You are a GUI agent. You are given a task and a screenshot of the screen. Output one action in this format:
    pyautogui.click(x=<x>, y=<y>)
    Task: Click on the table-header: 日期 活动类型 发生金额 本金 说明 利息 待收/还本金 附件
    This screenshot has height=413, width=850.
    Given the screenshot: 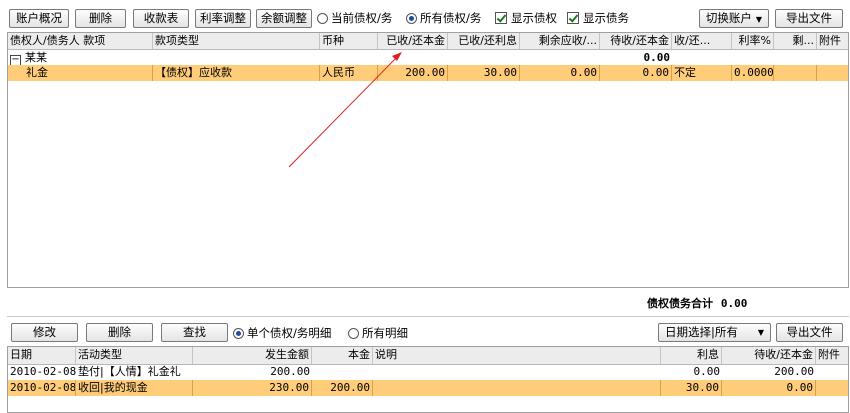 What is the action you would take?
    pyautogui.click(x=428, y=356)
    